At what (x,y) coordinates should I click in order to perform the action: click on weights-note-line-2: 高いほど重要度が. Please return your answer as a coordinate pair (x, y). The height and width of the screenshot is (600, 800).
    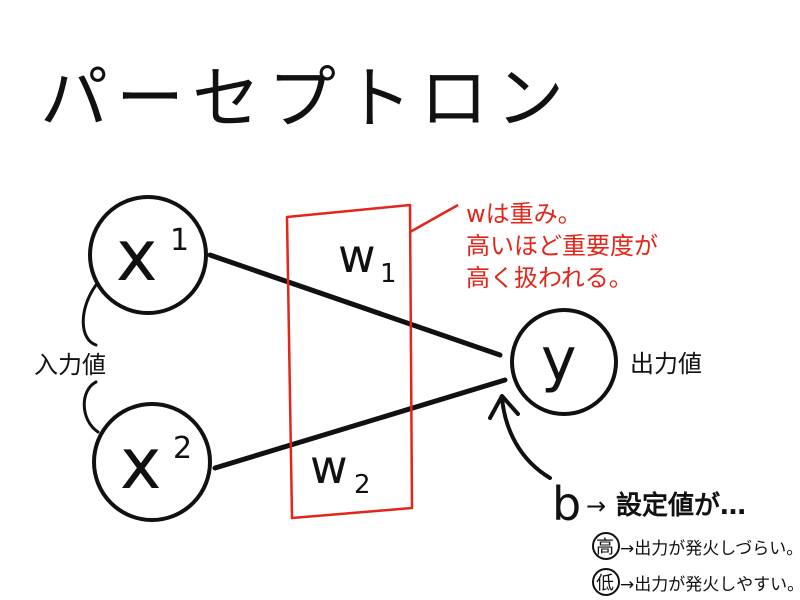
    Looking at the image, I should click on (562, 246).